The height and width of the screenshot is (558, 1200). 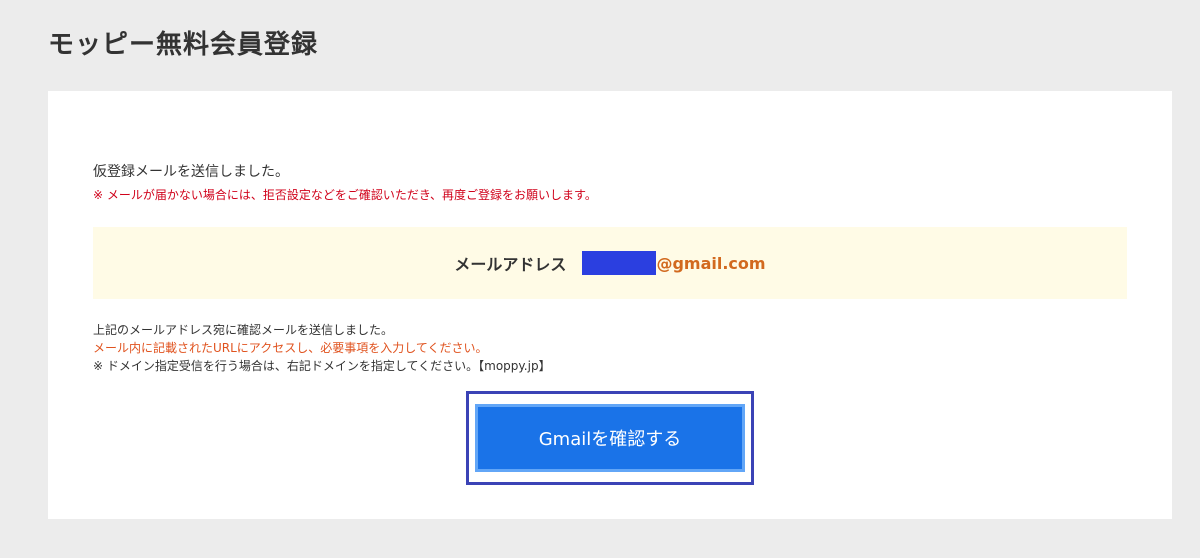 I want to click on check-gmail-button: Gmailを確認する, so click(x=610, y=438).